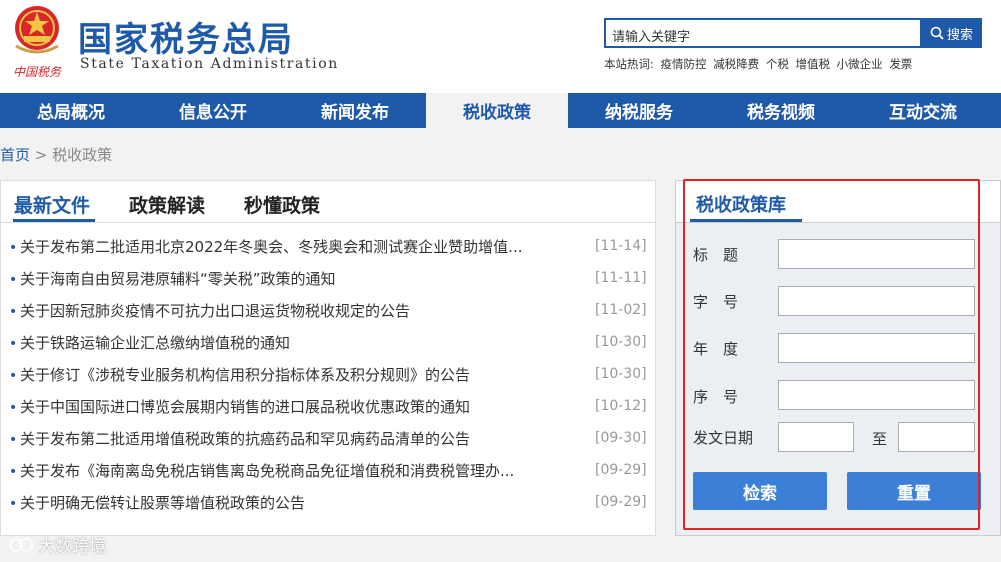 This screenshot has height=562, width=1001. I want to click on search-button-label: 搜索, so click(959, 35).